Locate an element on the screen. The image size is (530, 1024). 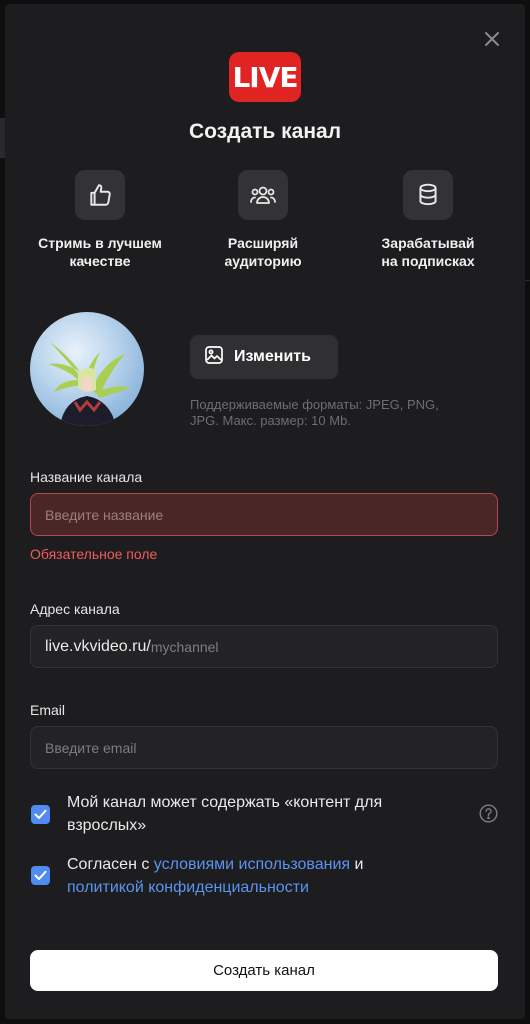
feature-label: качестве is located at coordinates (100, 261).